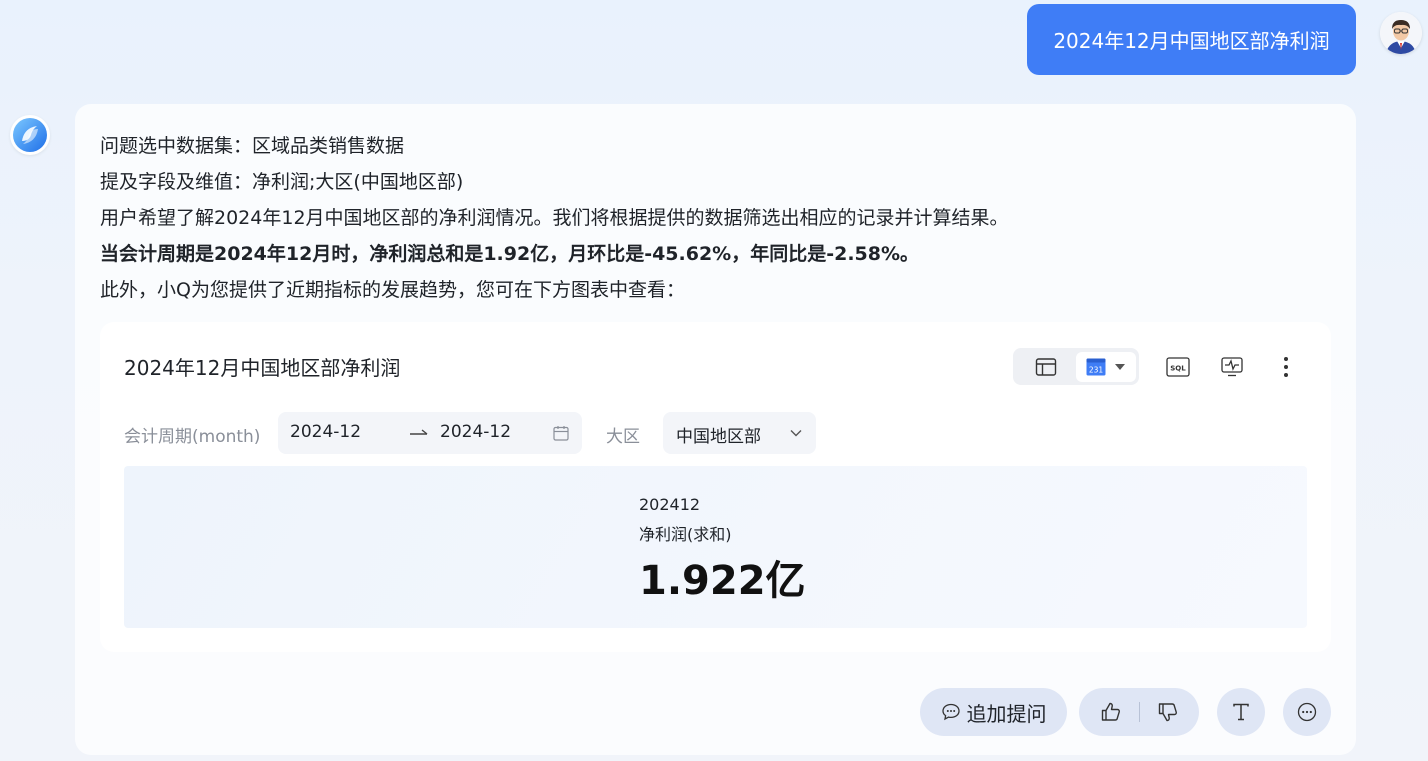 The image size is (1428, 761). I want to click on user-avatar-icon, so click(1401, 33).